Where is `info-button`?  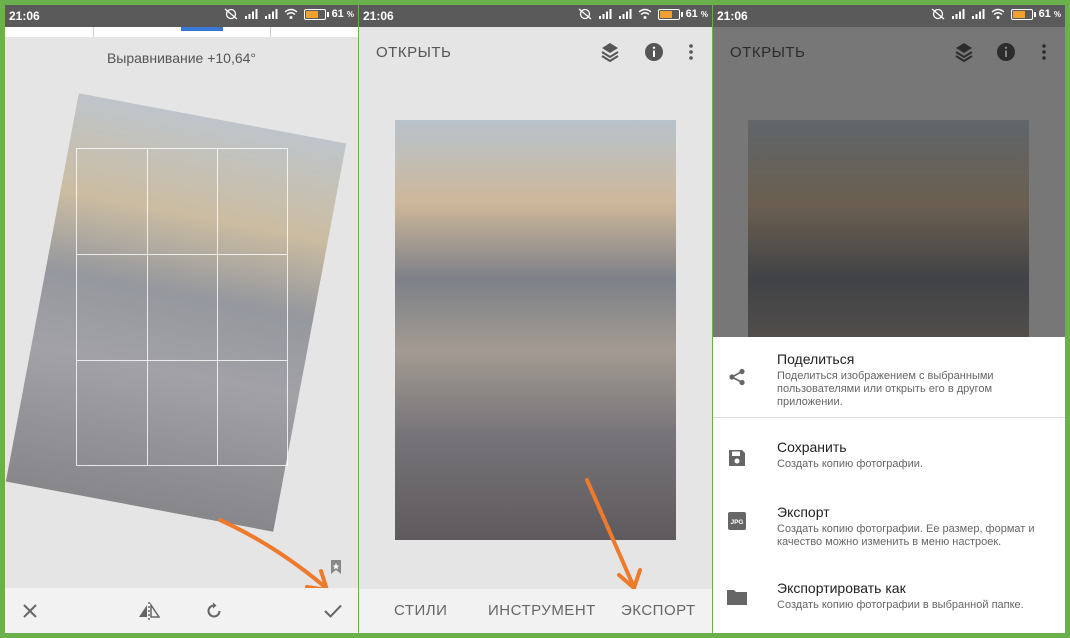
info-button is located at coordinates (654, 52).